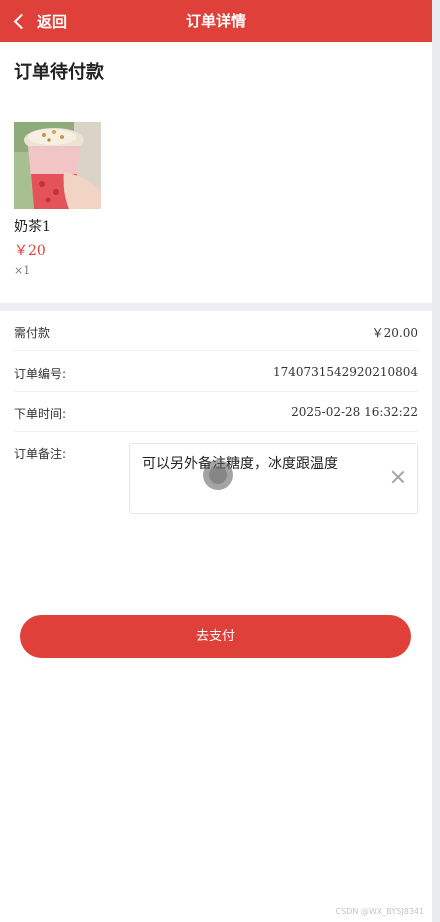  Describe the element at coordinates (394, 333) in the screenshot. I see `amount-value: ￥20.00` at that location.